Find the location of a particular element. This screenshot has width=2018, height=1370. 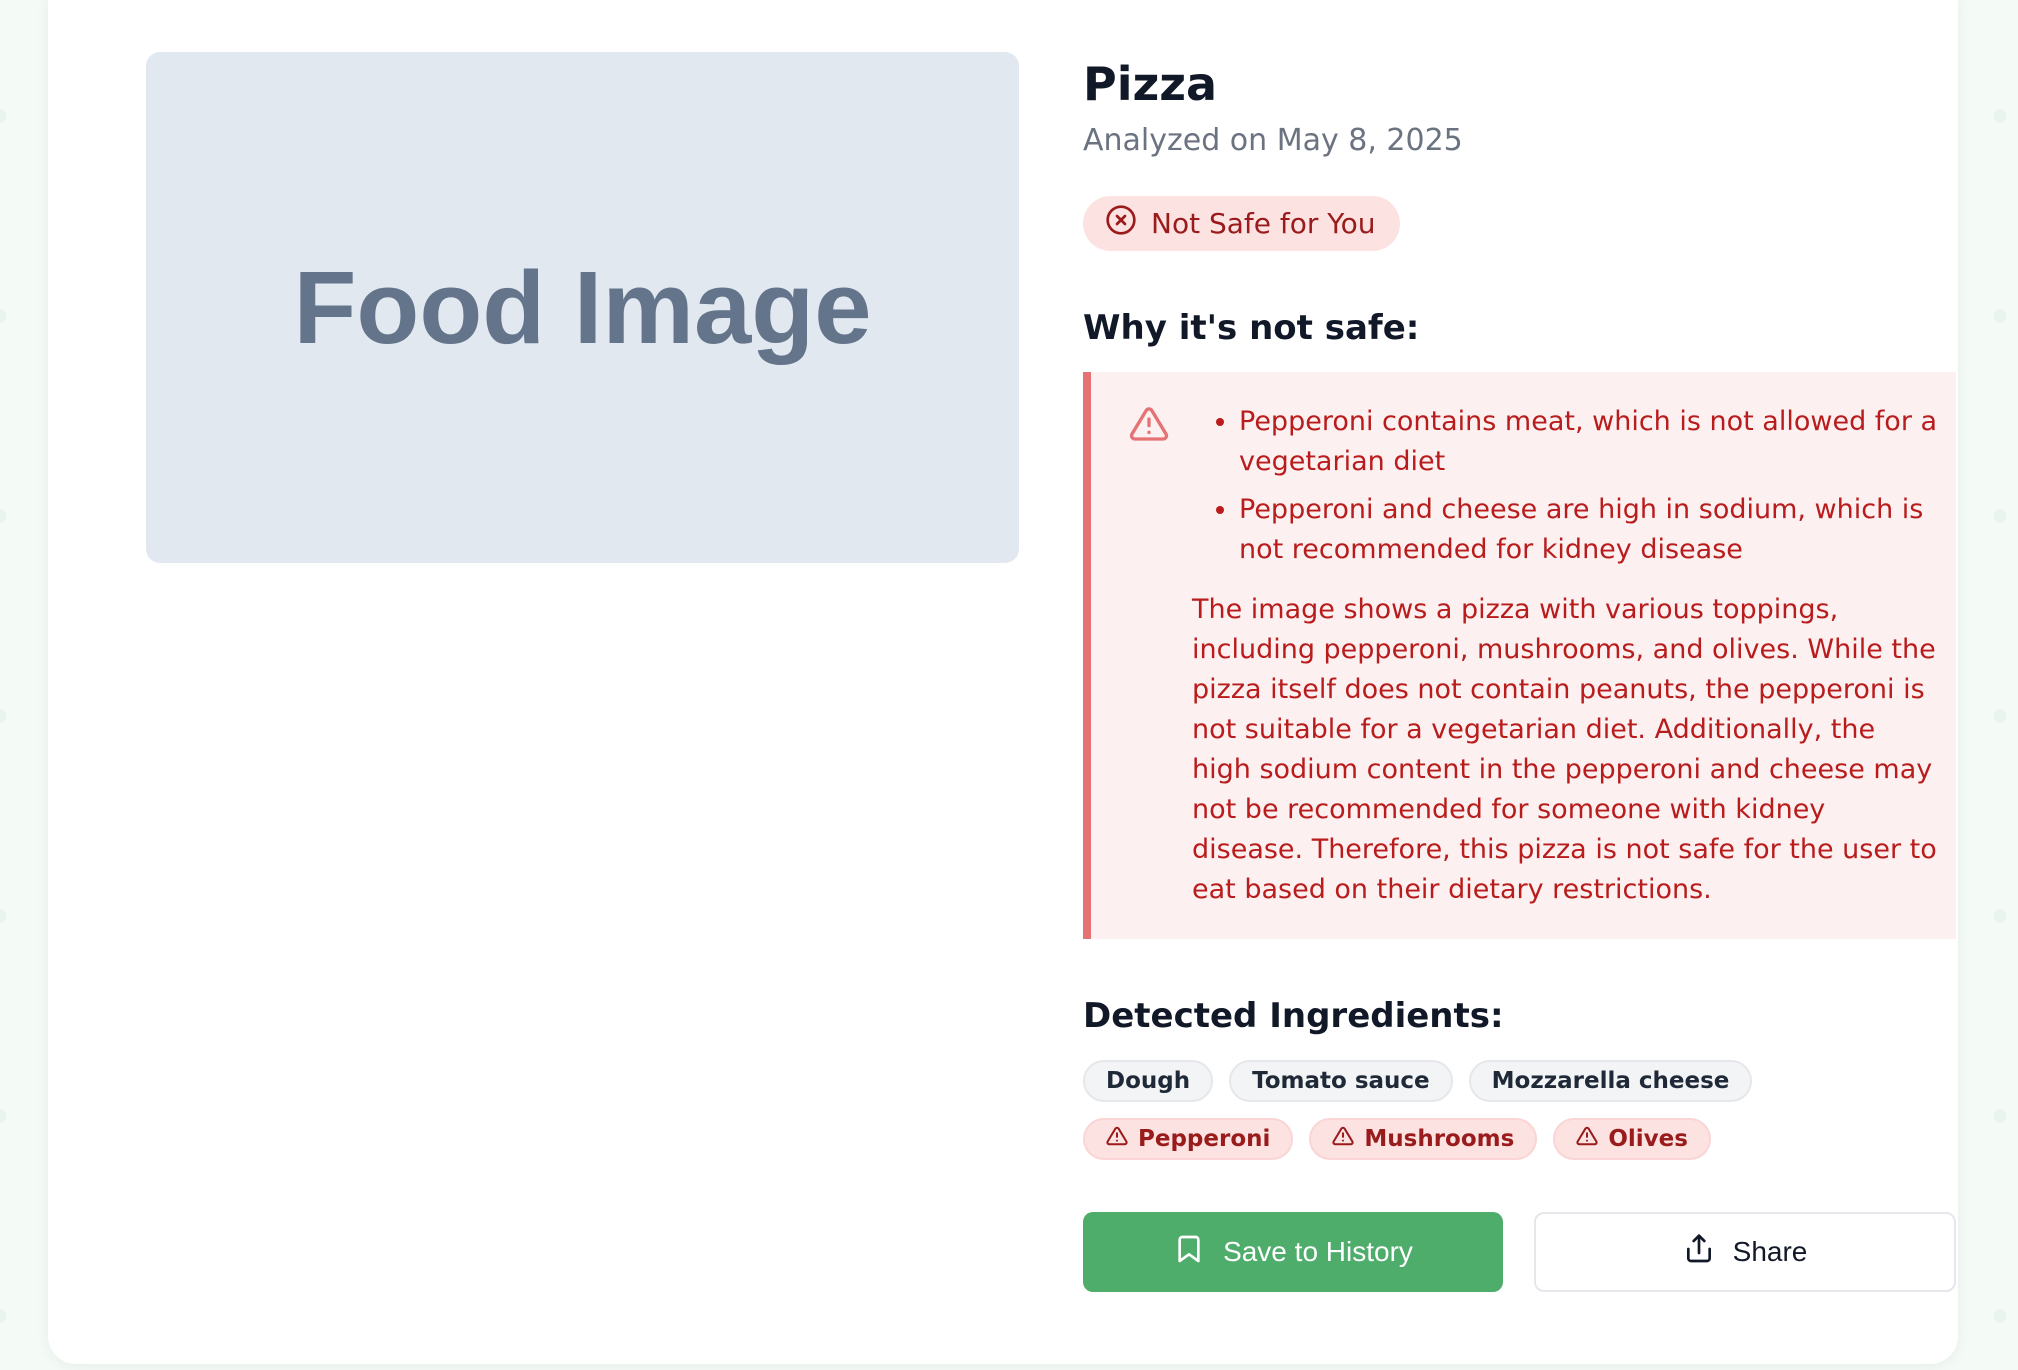

ingredient-name: Mushrooms is located at coordinates (1439, 1139).